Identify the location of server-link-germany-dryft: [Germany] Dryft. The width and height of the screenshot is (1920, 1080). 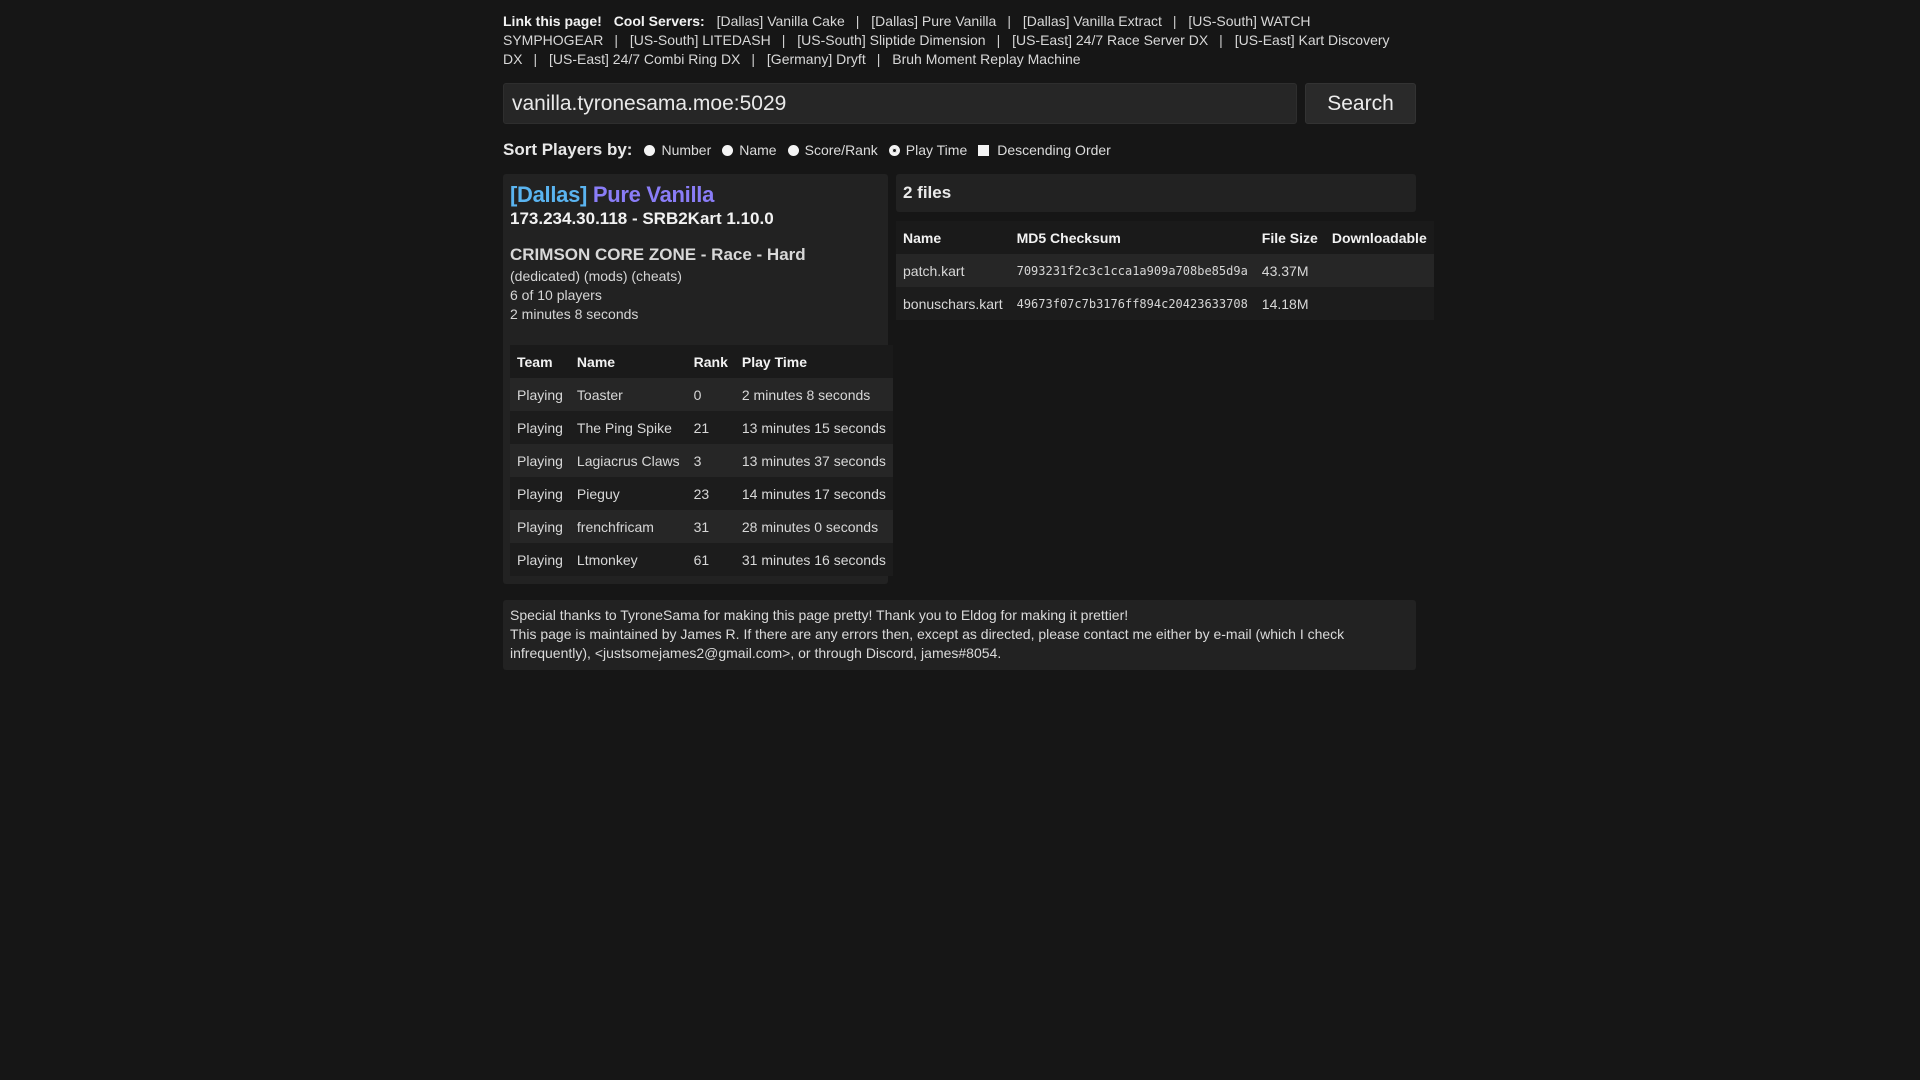
(816, 59).